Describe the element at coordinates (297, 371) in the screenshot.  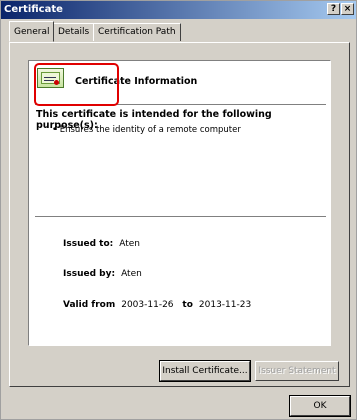
I see `issuer-statement-button: Issuer Statement` at that location.